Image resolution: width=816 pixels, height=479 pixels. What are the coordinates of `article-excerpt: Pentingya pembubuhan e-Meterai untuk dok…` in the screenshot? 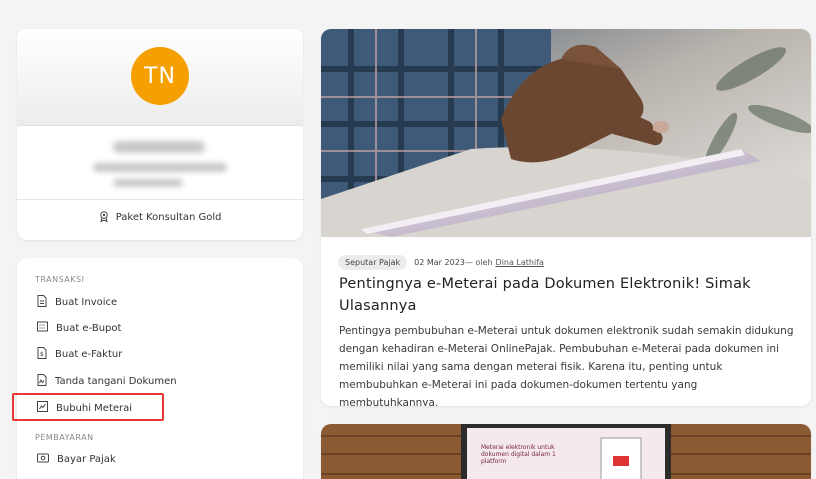 It's located at (566, 365).